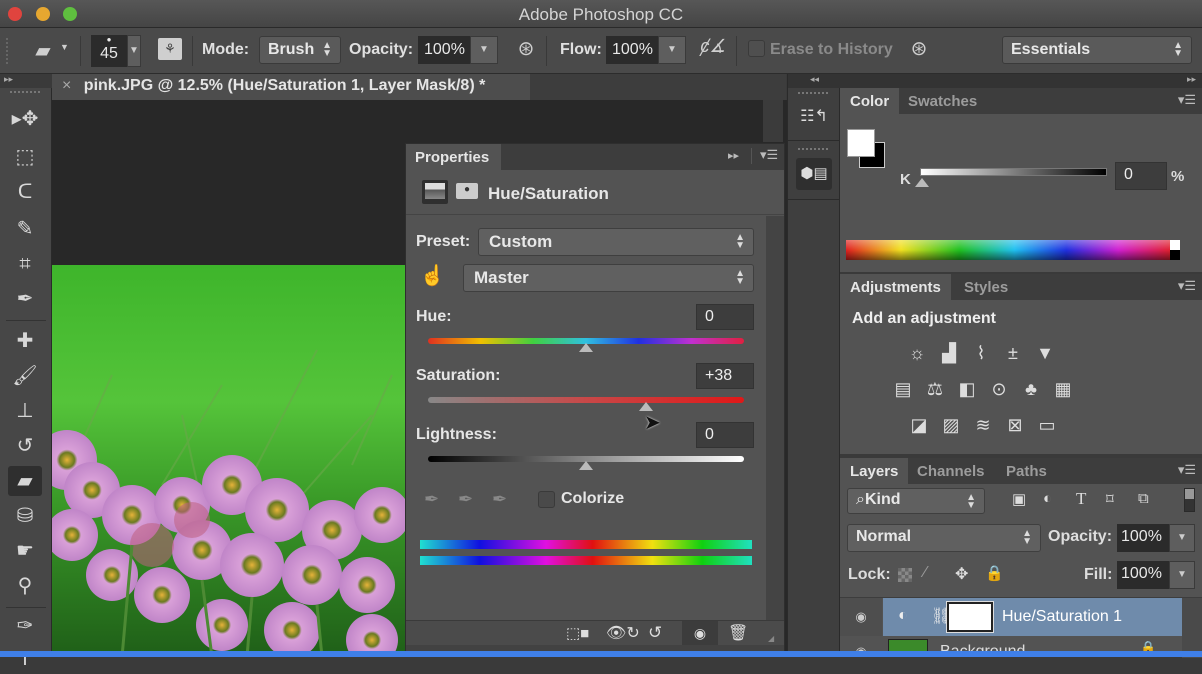  I want to click on white-swatch, so click(1175, 245).